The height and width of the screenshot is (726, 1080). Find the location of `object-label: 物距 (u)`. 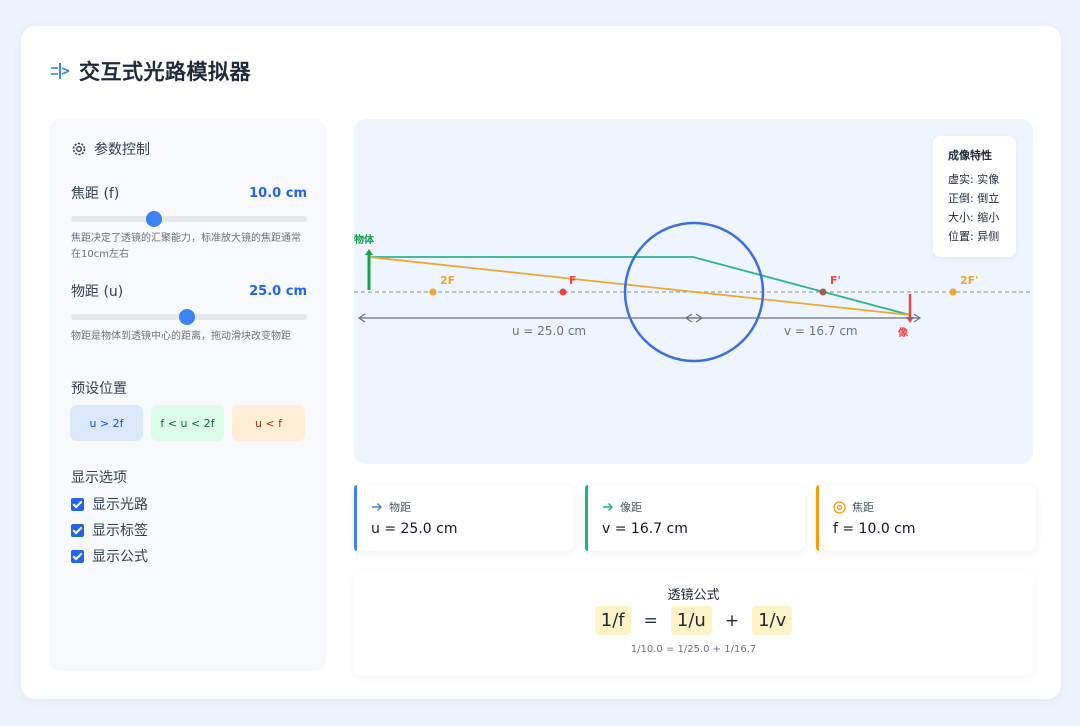

object-label: 物距 (u) is located at coordinates (97, 292).